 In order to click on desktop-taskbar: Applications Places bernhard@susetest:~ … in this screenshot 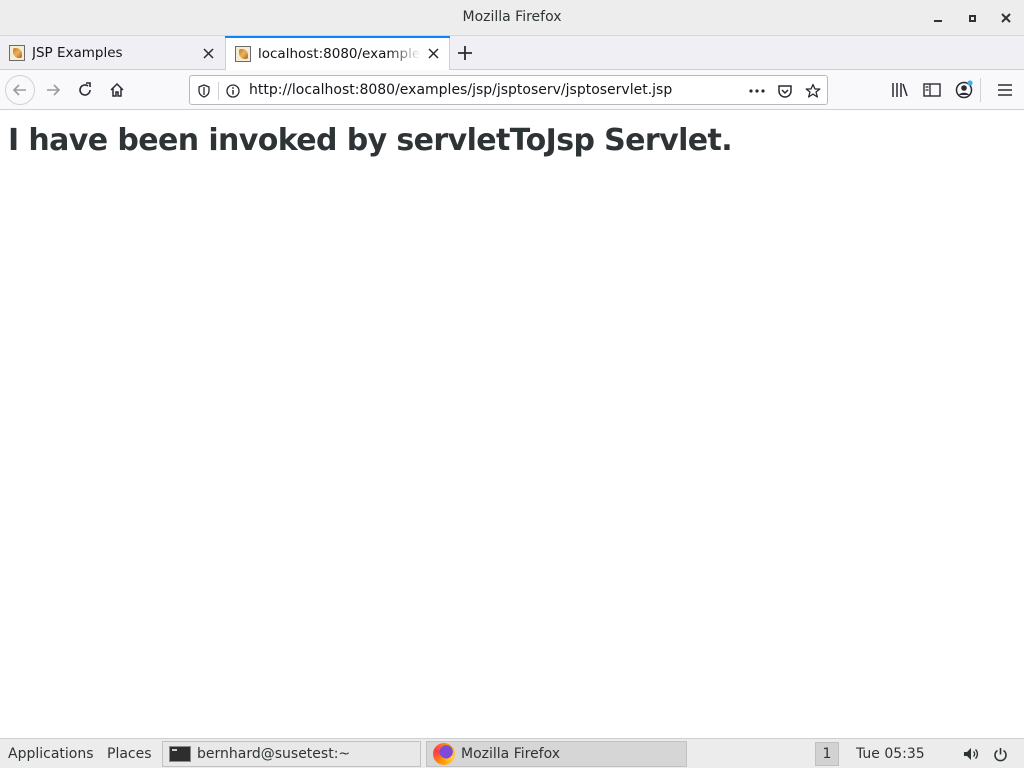, I will do `click(512, 753)`.